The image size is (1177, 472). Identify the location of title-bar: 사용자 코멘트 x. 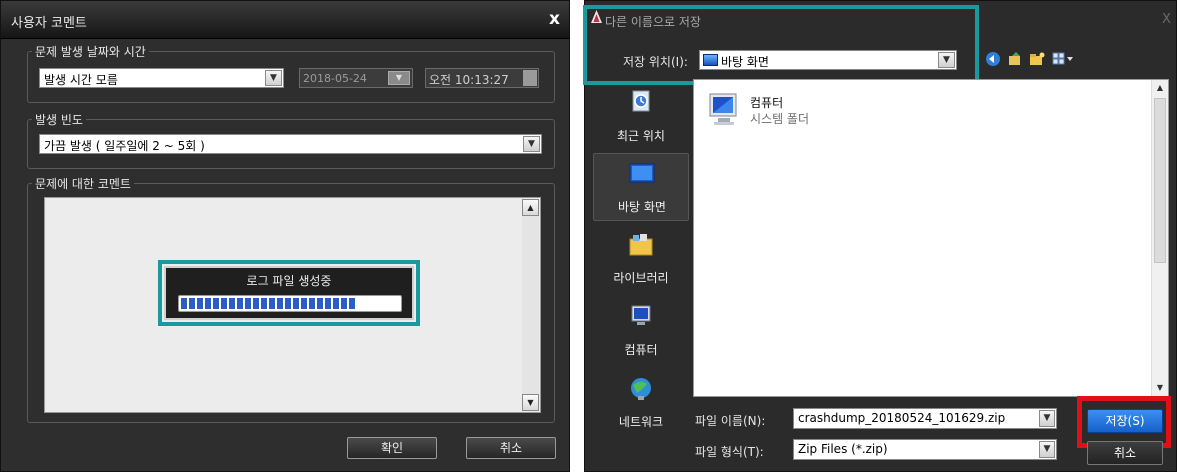
(285, 20).